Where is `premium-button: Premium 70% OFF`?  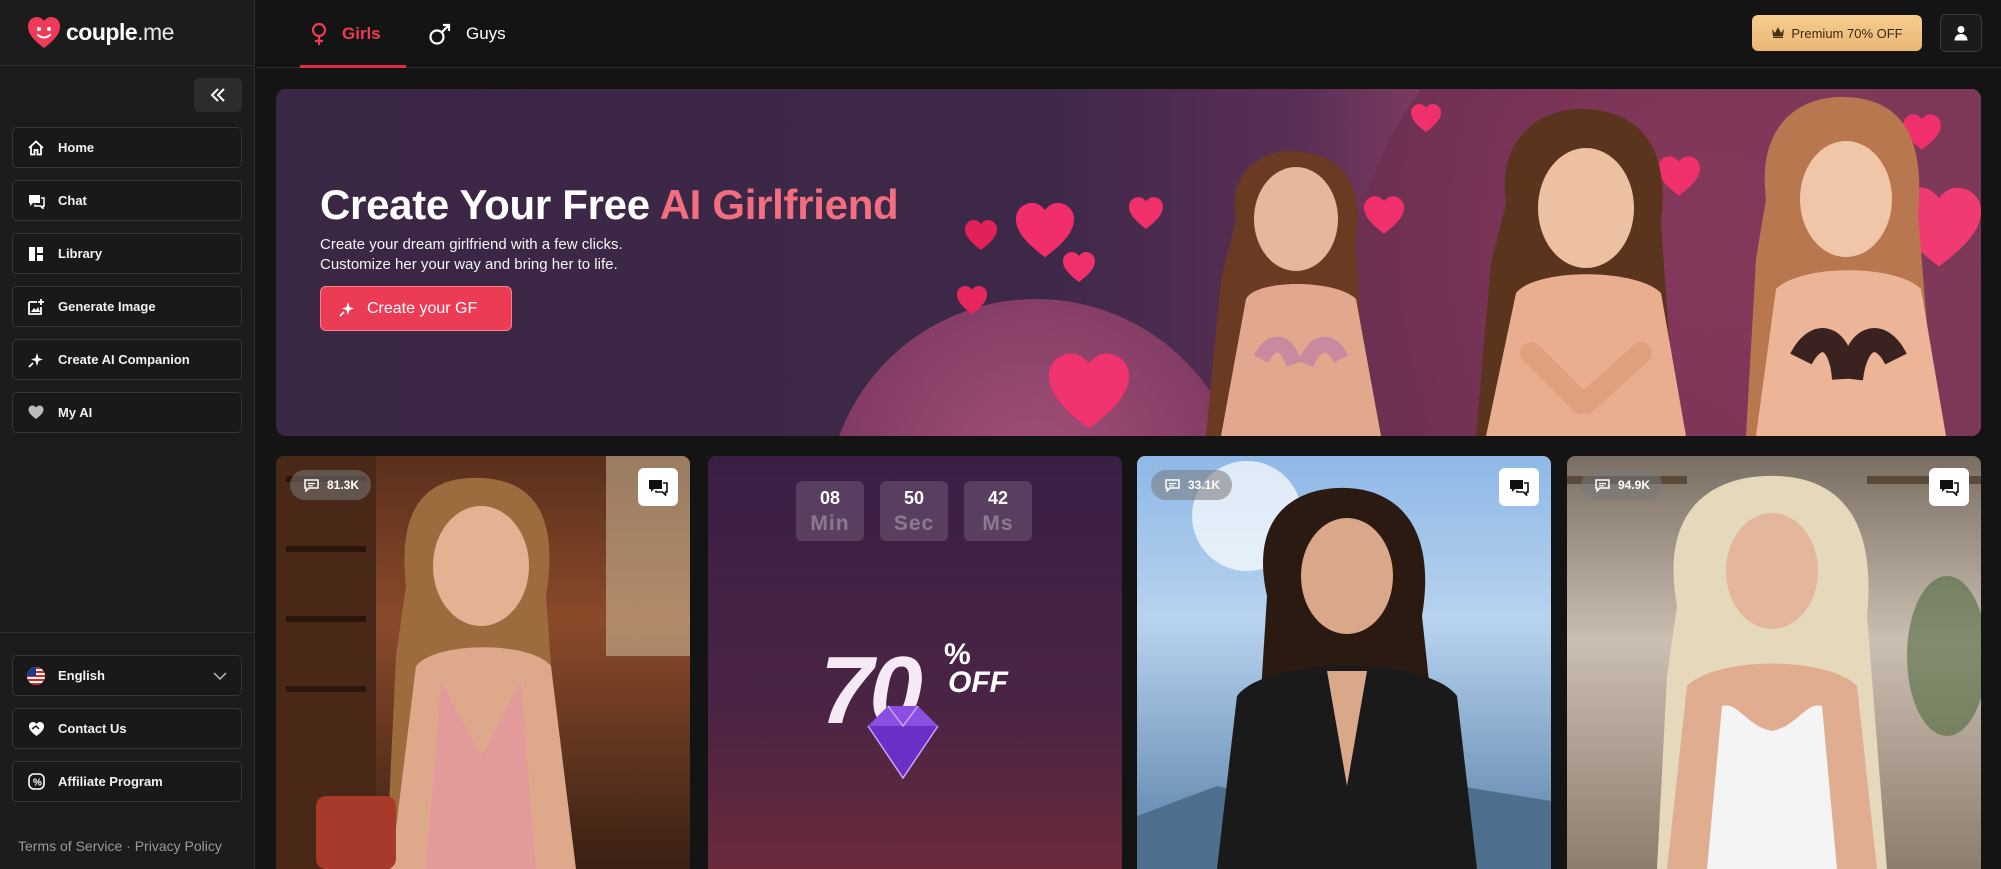 premium-button: Premium 70% OFF is located at coordinates (1837, 33).